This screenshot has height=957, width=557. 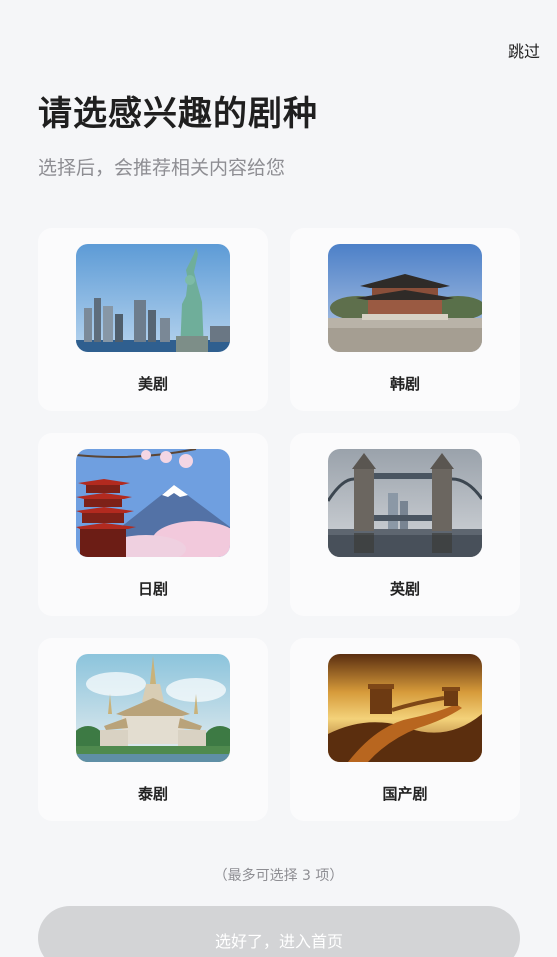 I want to click on genre-card-uk: 英剧, so click(x=405, y=524).